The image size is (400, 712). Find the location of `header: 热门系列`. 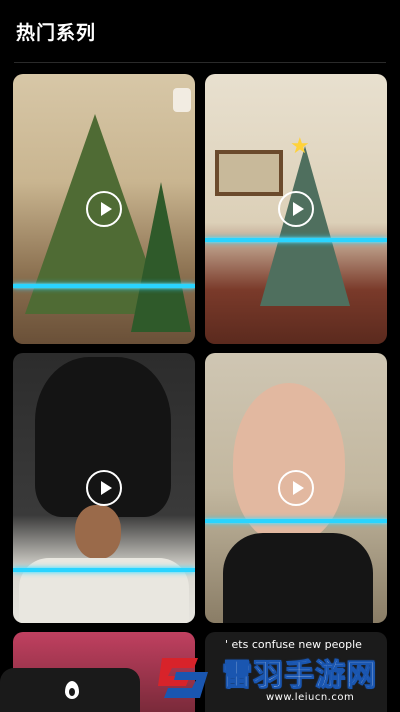

header: 热门系列 is located at coordinates (200, 32).